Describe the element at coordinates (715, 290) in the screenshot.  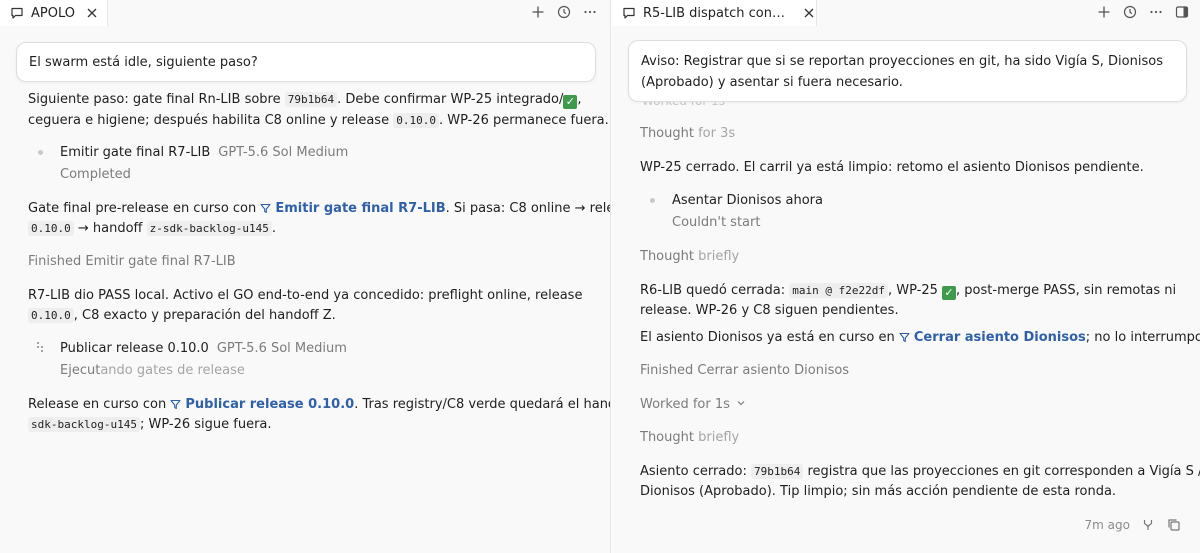
I see `text: R6-LIB quedó cerrada:` at that location.